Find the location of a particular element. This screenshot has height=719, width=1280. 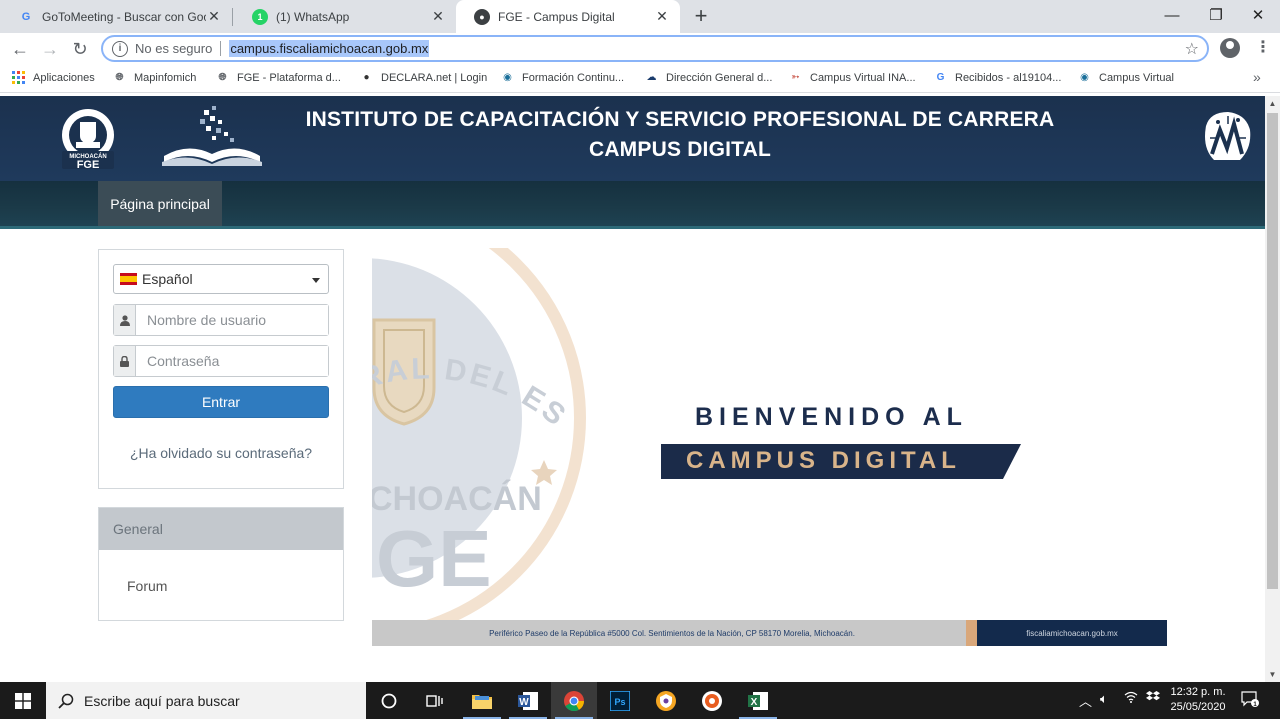

vertical-scrollbar: ▲ ▼ is located at coordinates (1272, 389).